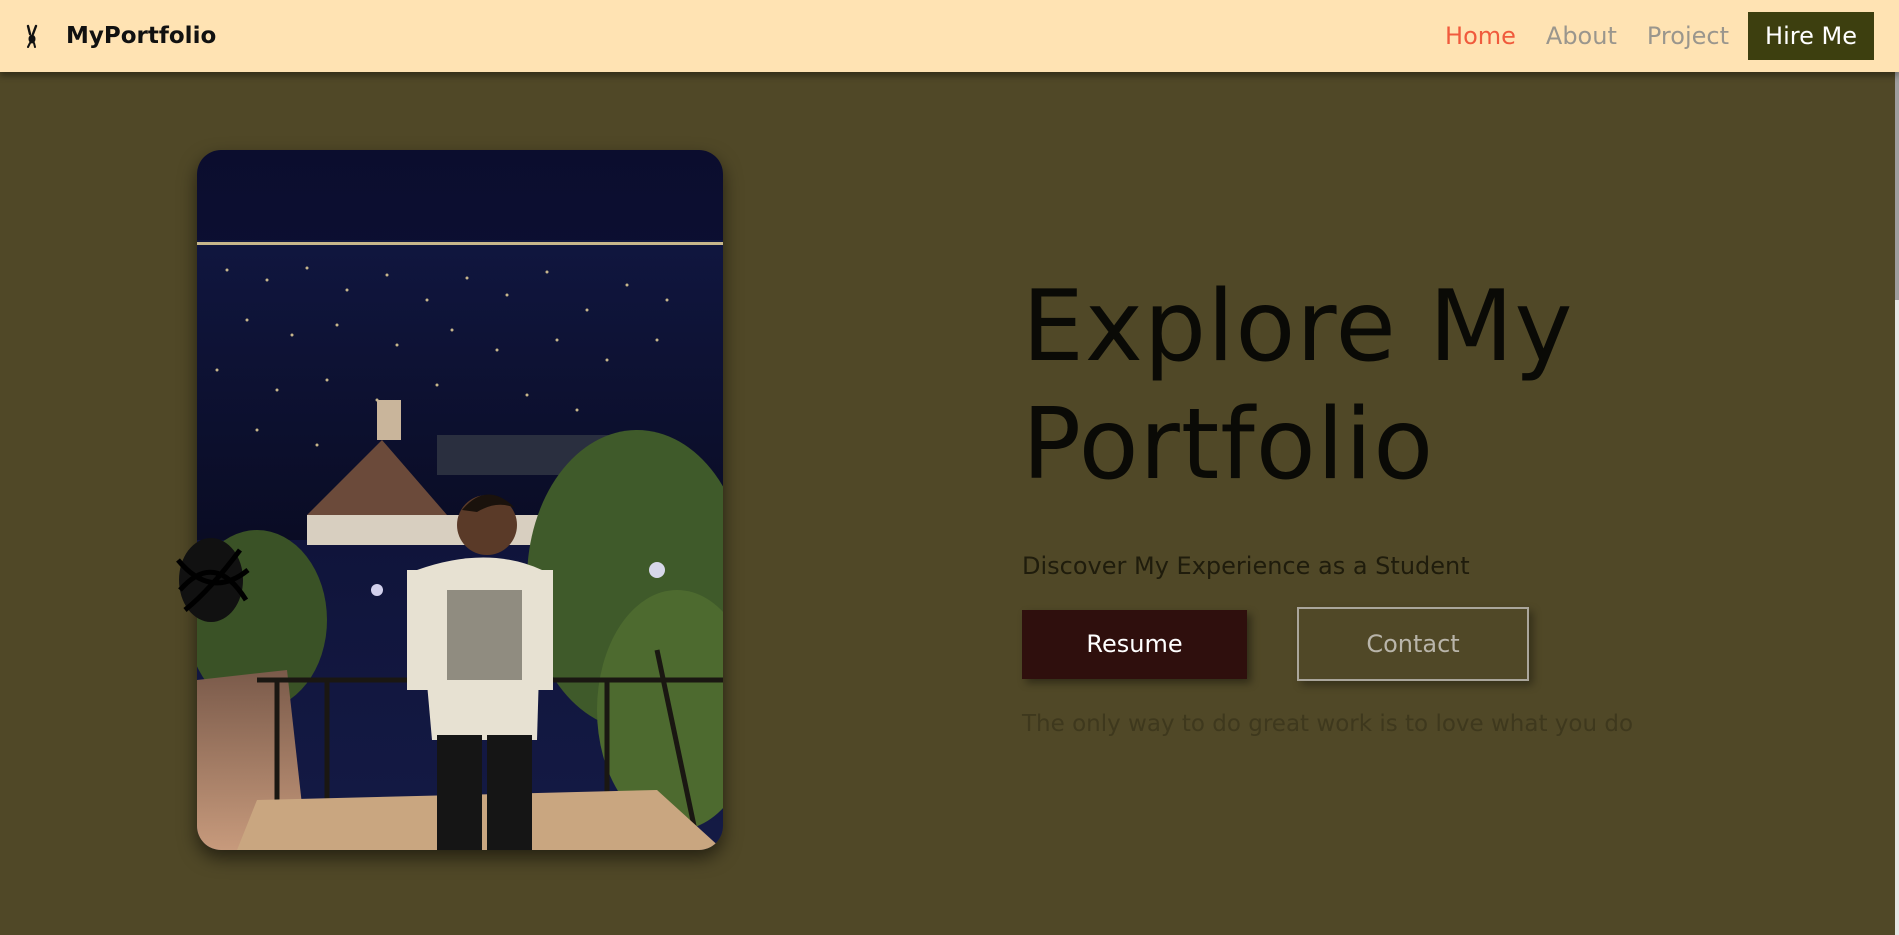 This screenshot has height=935, width=1899. Describe the element at coordinates (1413, 644) in the screenshot. I see `contact-button: Contact` at that location.